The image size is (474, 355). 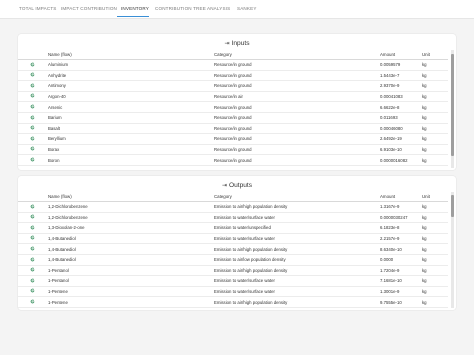 What do you see at coordinates (391, 281) in the screenshot?
I see `flow-amount: 7.1681e-10` at bounding box center [391, 281].